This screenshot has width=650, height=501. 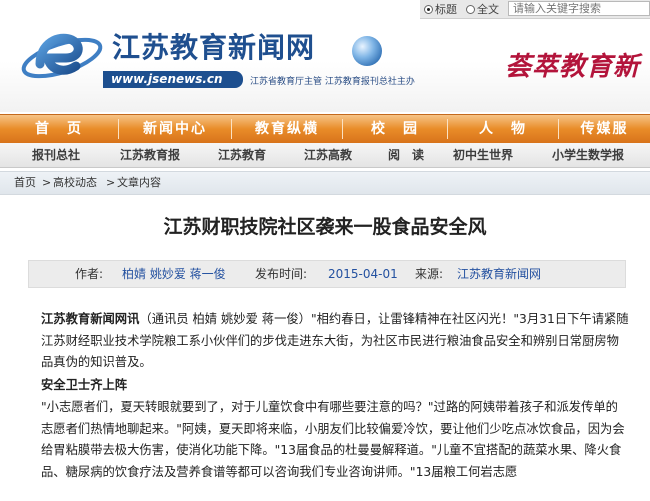 What do you see at coordinates (573, 67) in the screenshot?
I see `site-slogan: 荟萃教育新` at bounding box center [573, 67].